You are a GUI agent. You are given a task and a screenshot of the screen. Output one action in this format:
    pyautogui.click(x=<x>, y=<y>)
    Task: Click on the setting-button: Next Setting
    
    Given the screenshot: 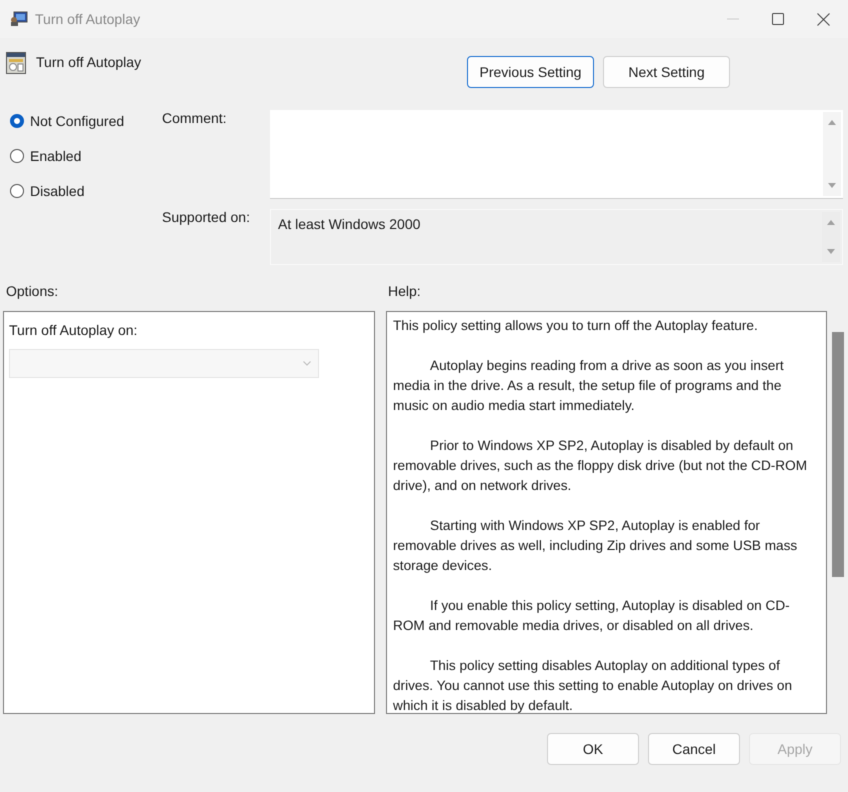 What is the action you would take?
    pyautogui.click(x=666, y=72)
    